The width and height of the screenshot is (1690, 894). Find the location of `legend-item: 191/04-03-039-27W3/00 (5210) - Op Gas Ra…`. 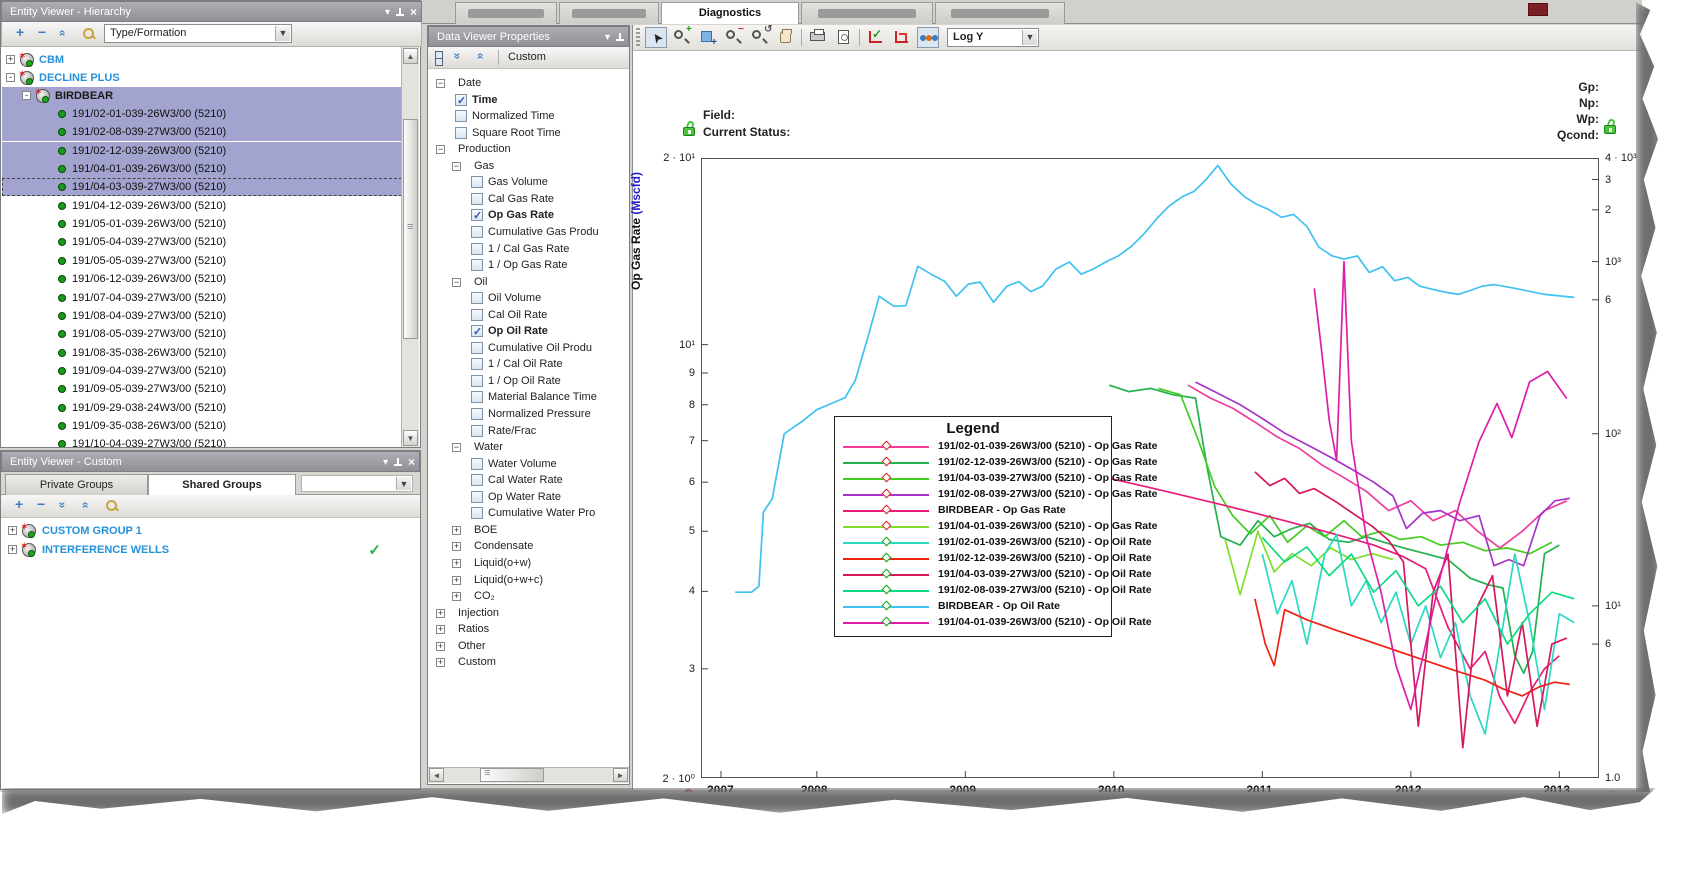

legend-item: 191/04-03-039-27W3/00 (5210) - Op Gas Ra… is located at coordinates (996, 479).